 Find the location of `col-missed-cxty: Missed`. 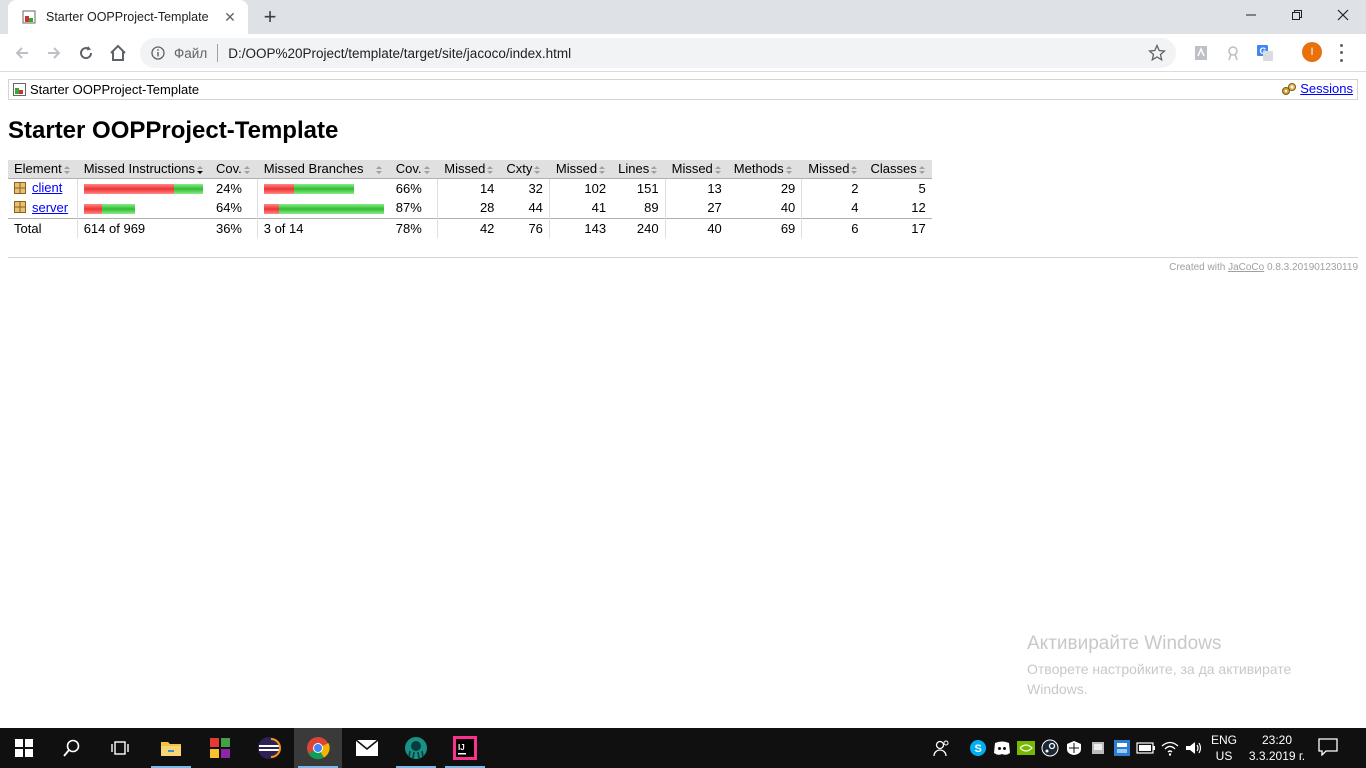

col-missed-cxty: Missed is located at coordinates (469, 169).